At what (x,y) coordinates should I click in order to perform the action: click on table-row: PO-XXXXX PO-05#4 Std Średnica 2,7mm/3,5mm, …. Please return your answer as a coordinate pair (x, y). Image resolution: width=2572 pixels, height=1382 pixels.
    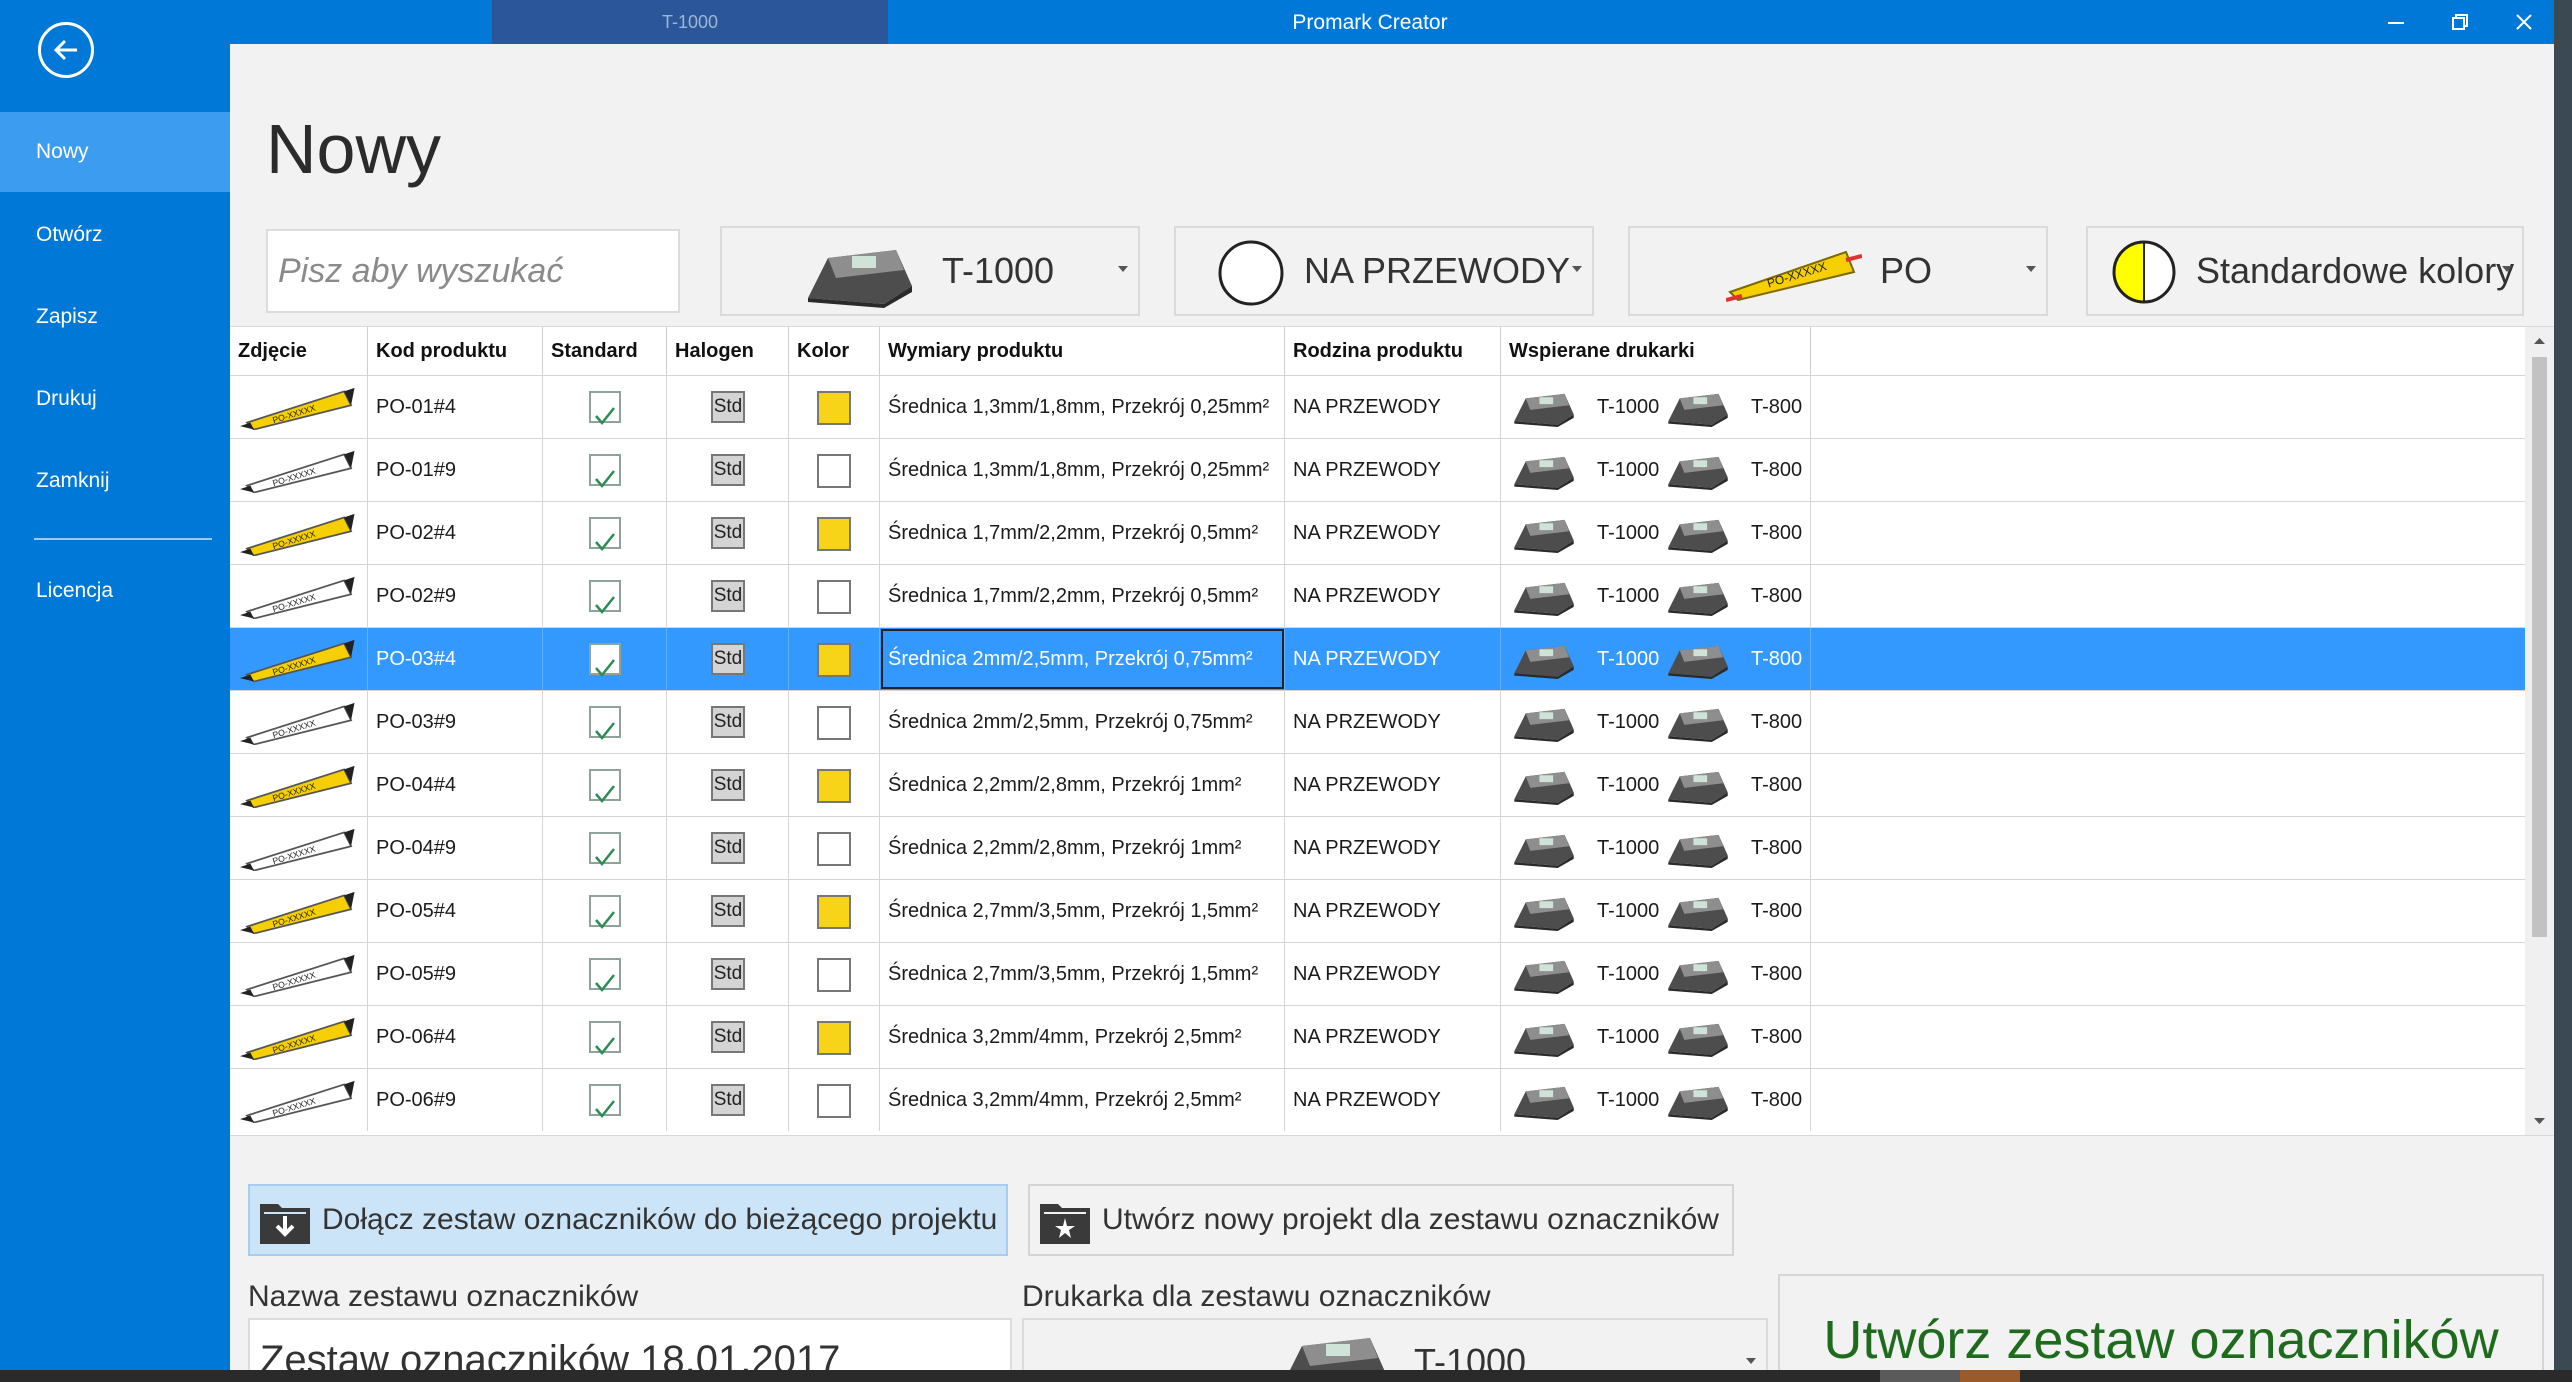
    Looking at the image, I should click on (1377, 910).